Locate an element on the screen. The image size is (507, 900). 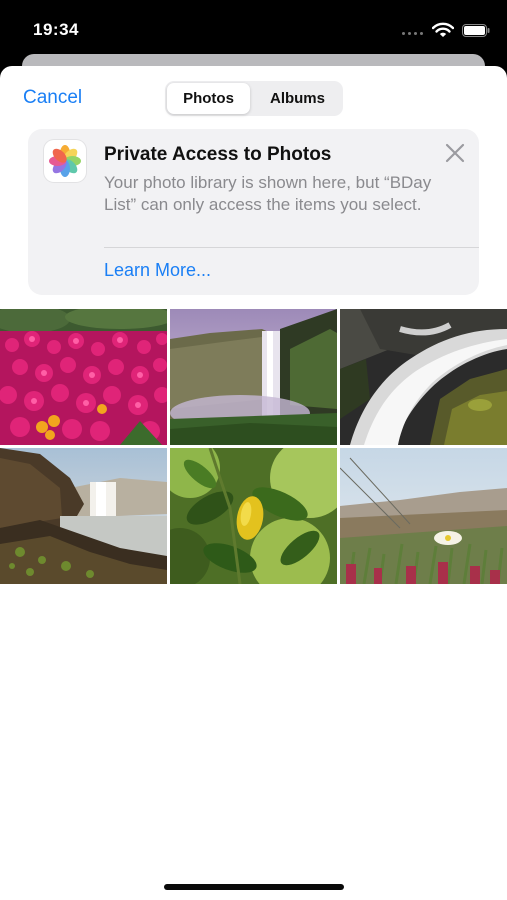
battery-icon is located at coordinates (476, 30).